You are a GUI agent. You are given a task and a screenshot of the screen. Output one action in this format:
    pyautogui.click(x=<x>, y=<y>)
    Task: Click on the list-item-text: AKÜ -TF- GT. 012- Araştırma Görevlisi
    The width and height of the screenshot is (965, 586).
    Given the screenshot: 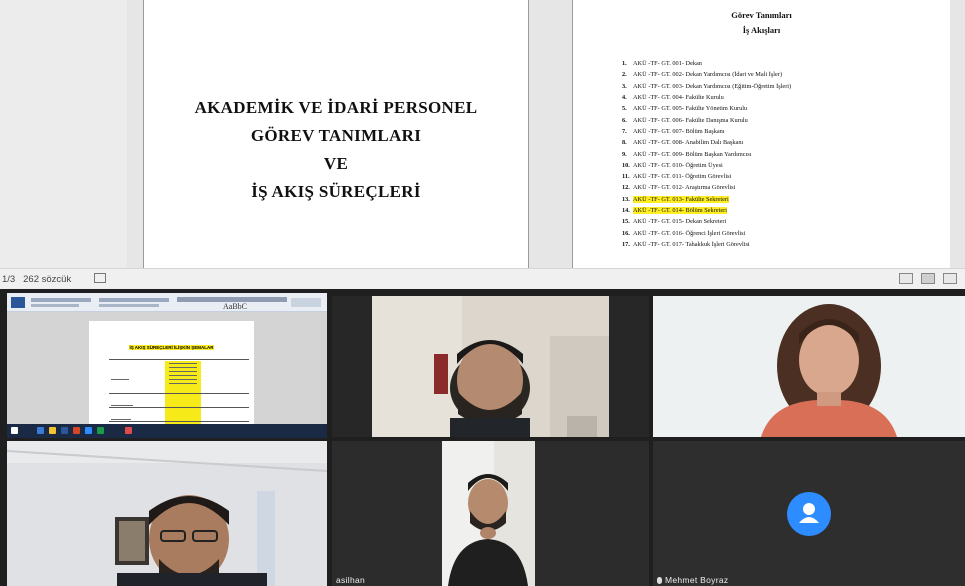 What is the action you would take?
    pyautogui.click(x=684, y=188)
    